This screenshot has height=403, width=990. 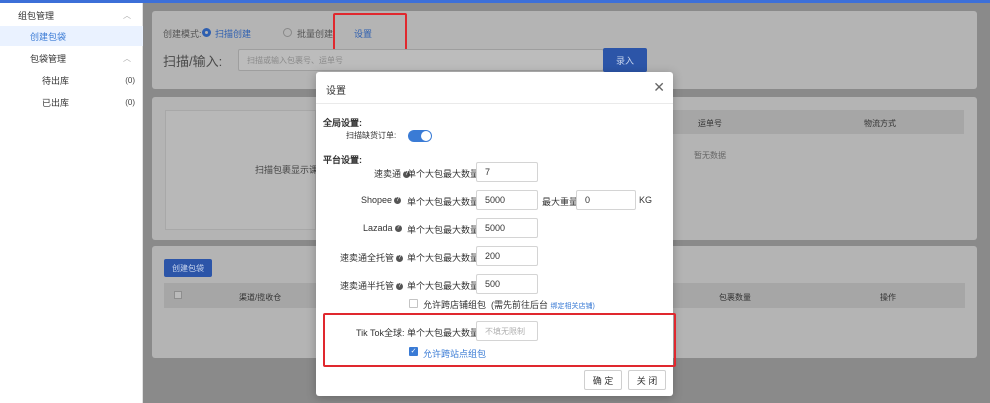 What do you see at coordinates (735, 297) in the screenshot?
I see `col-parcel-count: 包裹数量` at bounding box center [735, 297].